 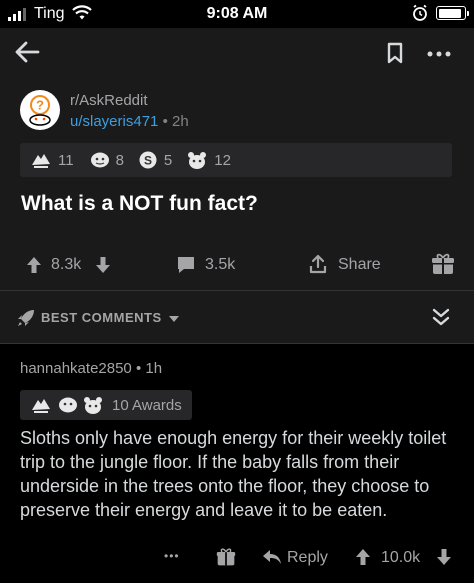 I want to click on svg-text: S, so click(x=148, y=161).